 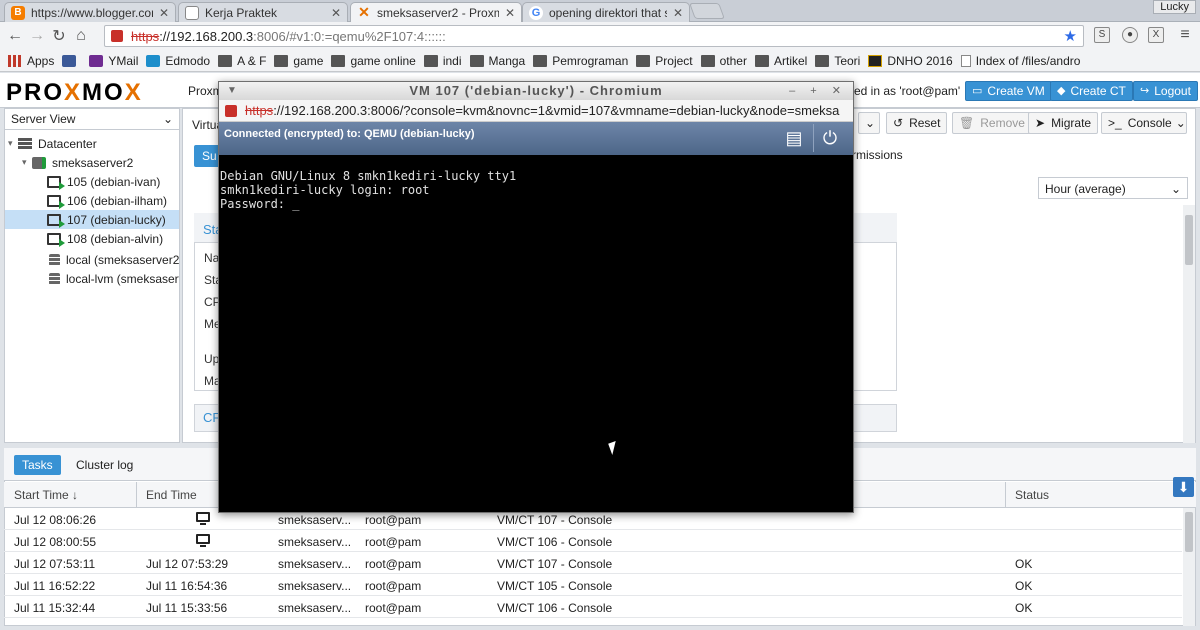 What do you see at coordinates (113, 61) in the screenshot?
I see `bookmark-ymail: YMail` at bounding box center [113, 61].